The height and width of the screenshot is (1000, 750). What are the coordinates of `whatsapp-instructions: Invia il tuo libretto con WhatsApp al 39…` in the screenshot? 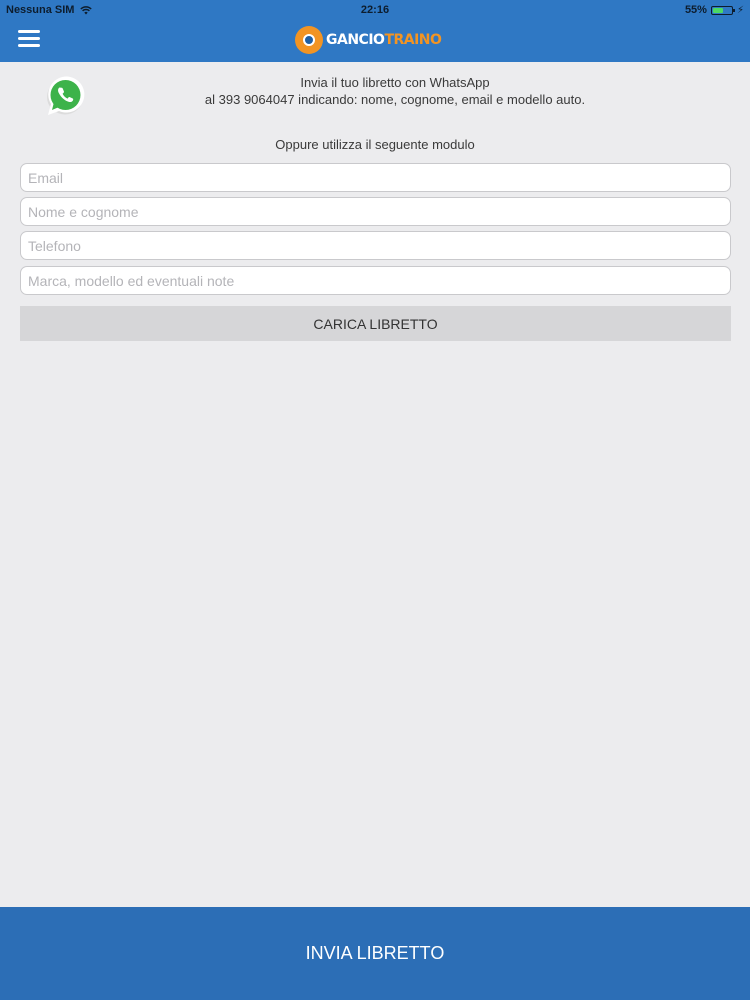 It's located at (395, 91).